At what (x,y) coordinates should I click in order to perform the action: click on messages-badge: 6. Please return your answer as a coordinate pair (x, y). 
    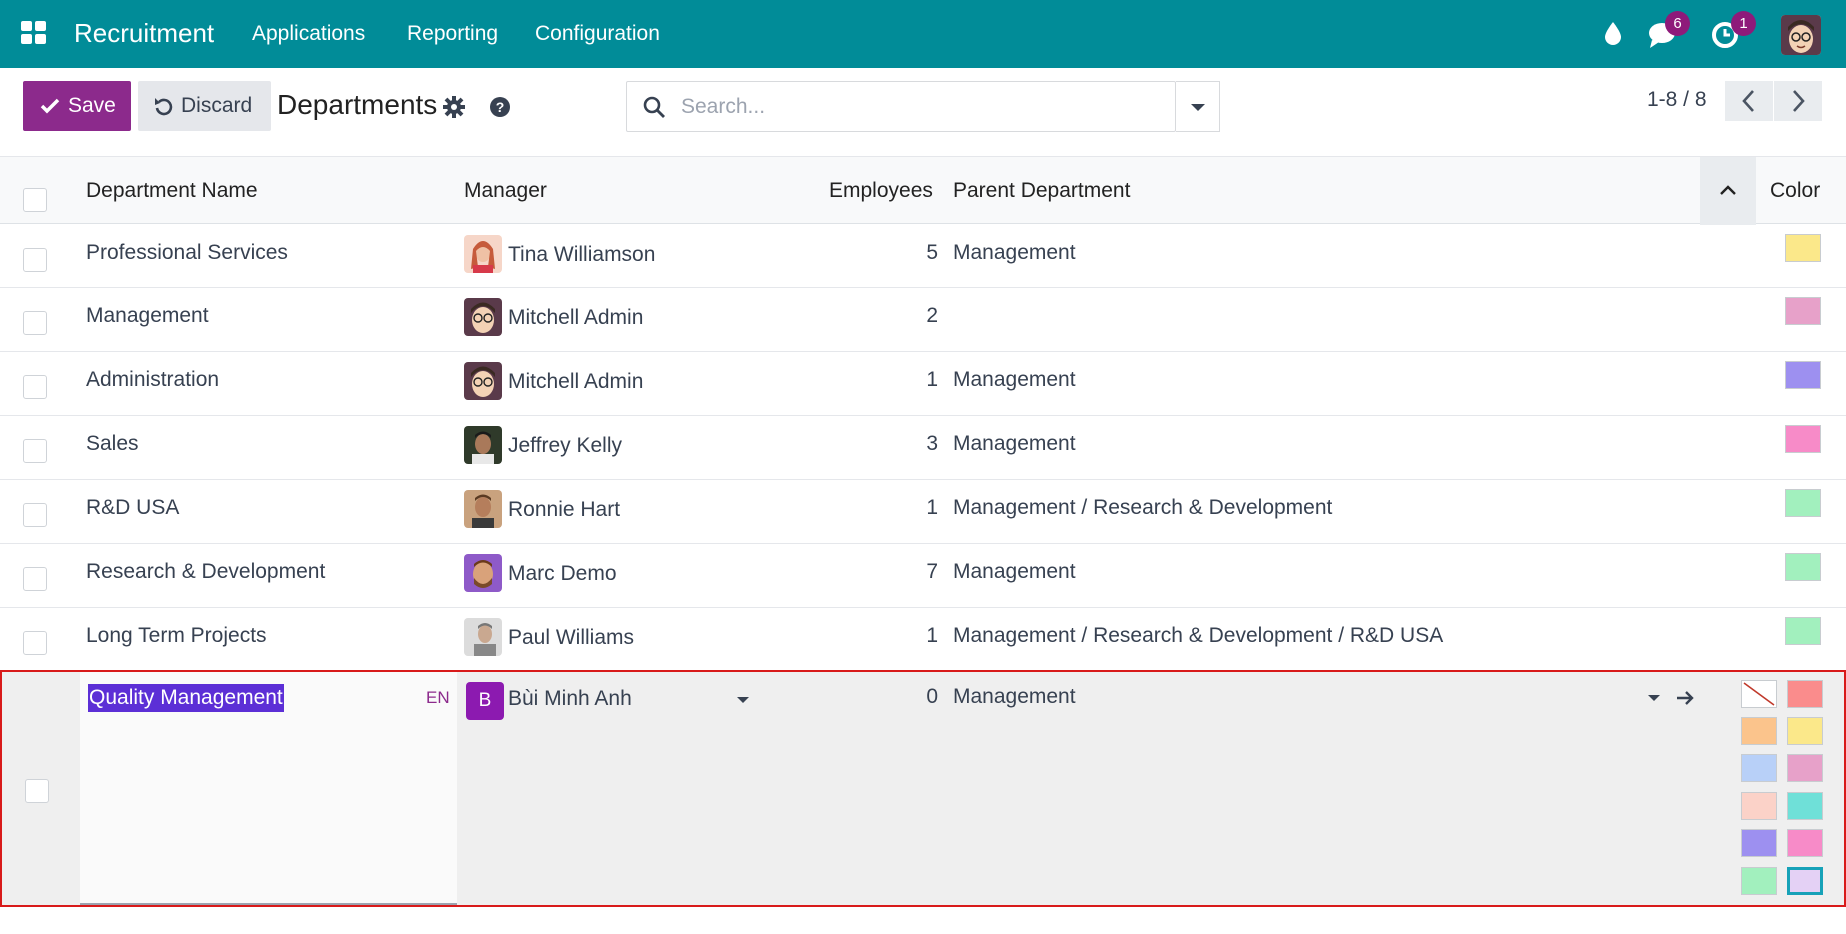
    Looking at the image, I should click on (1677, 23).